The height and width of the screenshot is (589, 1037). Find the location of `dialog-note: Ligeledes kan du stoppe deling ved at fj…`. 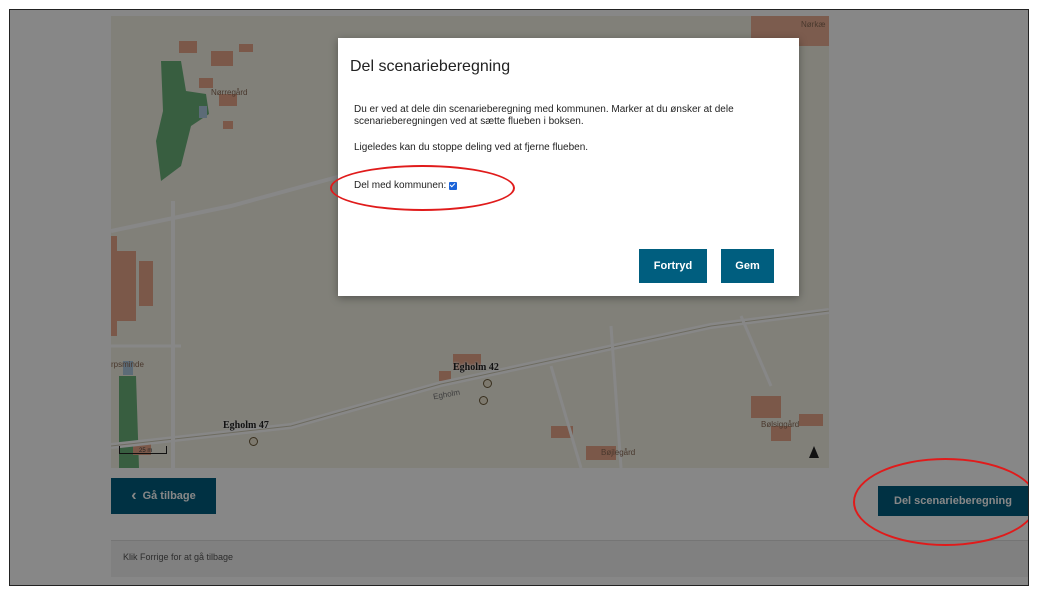

dialog-note: Ligeledes kan du stoppe deling ved at fj… is located at coordinates (471, 147).